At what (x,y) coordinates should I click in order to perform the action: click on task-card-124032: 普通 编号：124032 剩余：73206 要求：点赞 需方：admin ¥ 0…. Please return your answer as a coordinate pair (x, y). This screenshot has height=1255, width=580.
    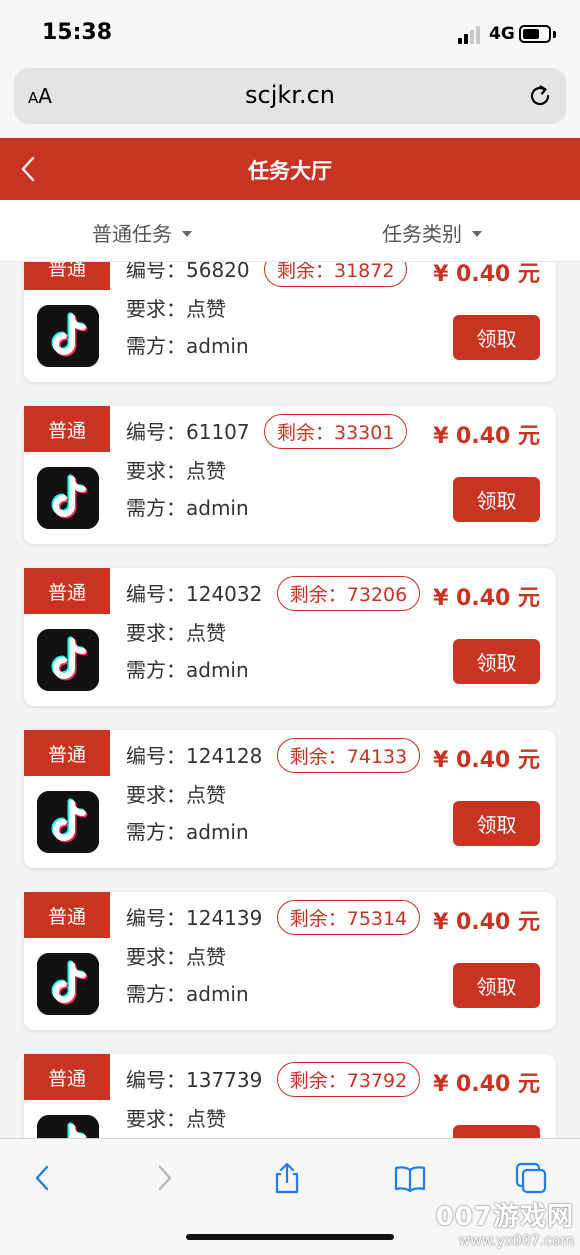
    Looking at the image, I should click on (290, 637).